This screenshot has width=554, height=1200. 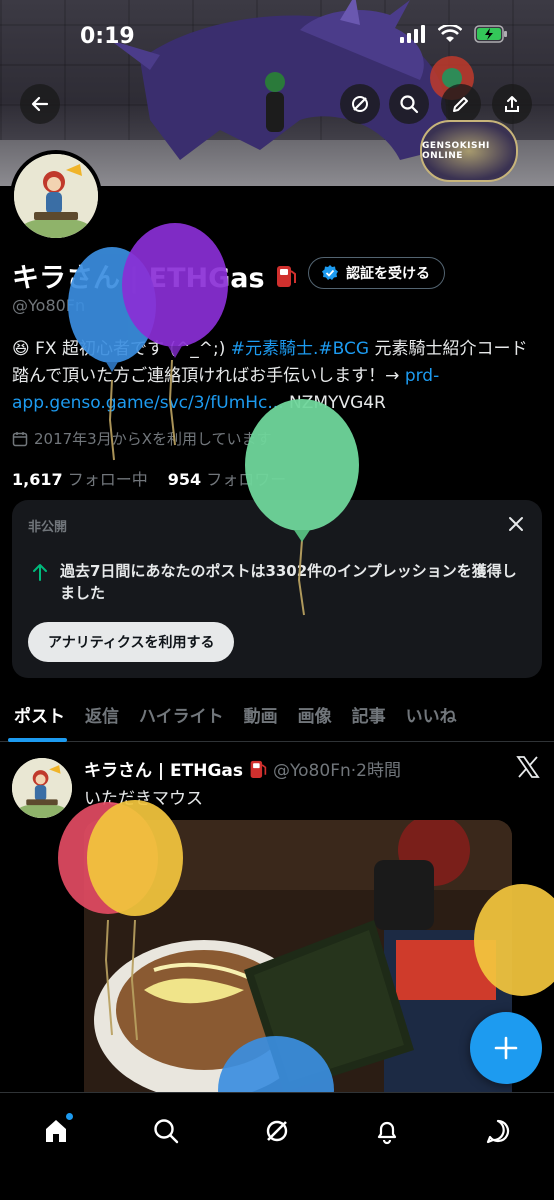 I want to click on get-verified-label: 認証を受ける, so click(x=388, y=274).